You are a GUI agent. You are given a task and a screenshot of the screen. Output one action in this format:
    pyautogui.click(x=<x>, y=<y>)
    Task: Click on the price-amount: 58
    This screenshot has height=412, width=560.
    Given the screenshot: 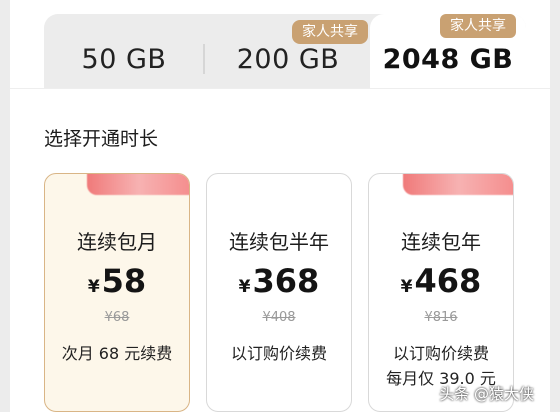 What is the action you would take?
    pyautogui.click(x=124, y=281)
    